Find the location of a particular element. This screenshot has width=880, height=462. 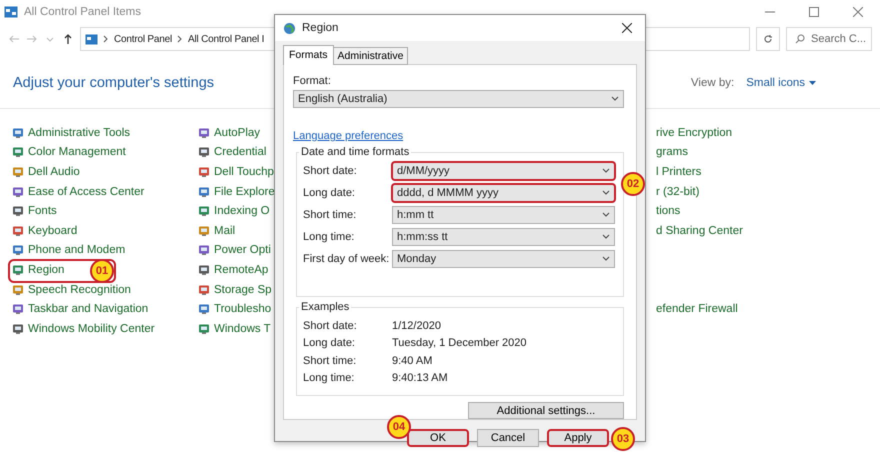

format-label: Format: is located at coordinates (312, 81).